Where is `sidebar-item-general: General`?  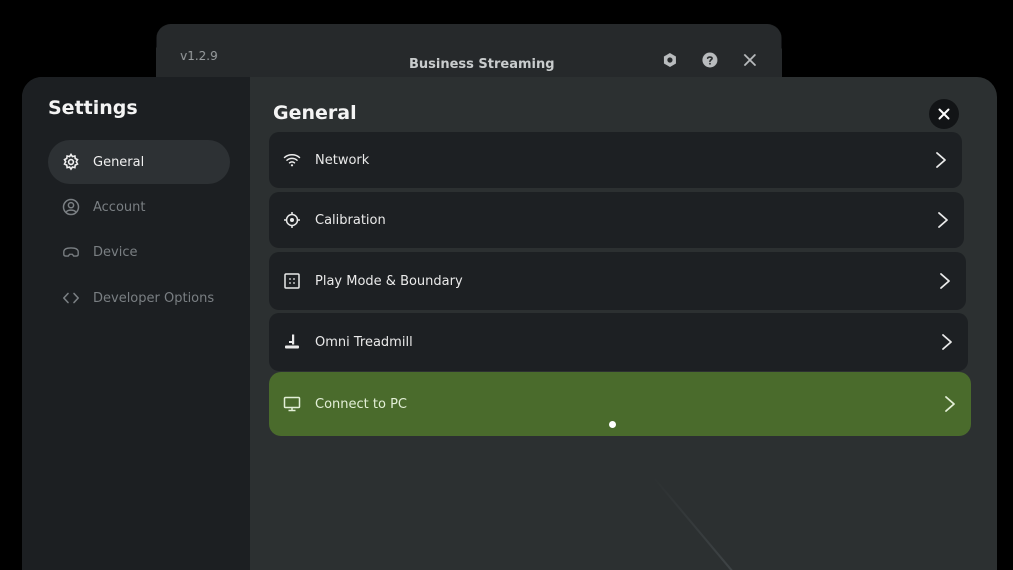
sidebar-item-general: General is located at coordinates (139, 162).